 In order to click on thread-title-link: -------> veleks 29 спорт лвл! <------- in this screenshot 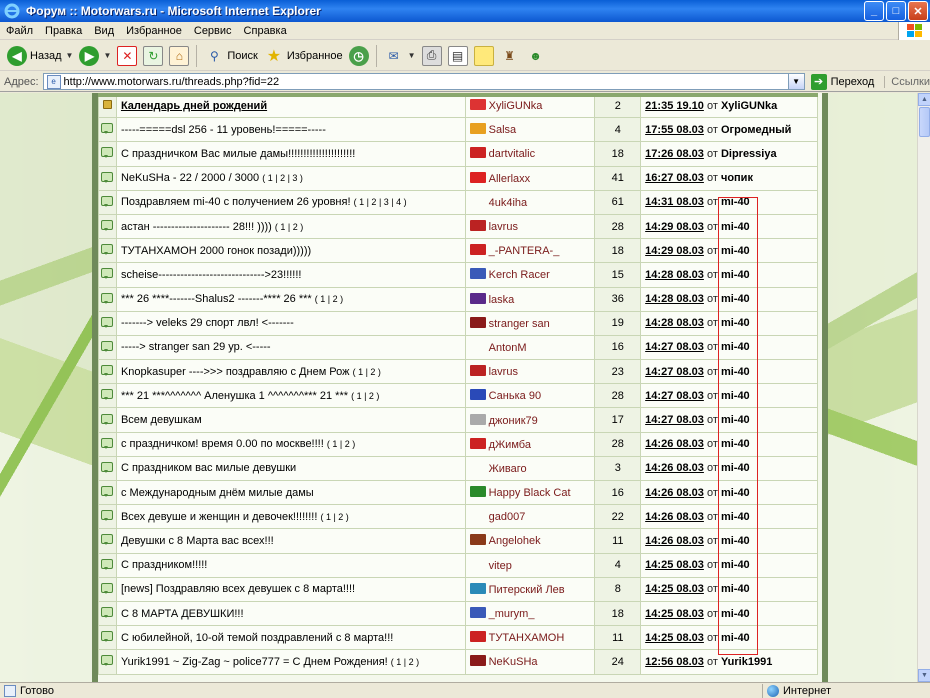, I will do `click(207, 323)`.